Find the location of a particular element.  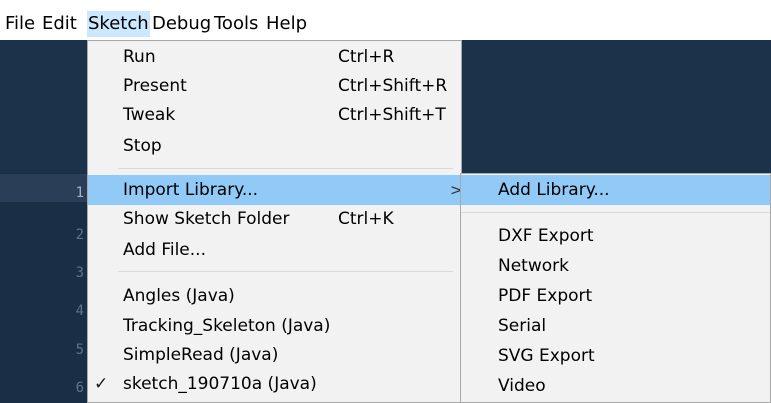

menu-item-import-library: Import Library... > is located at coordinates (275, 190).